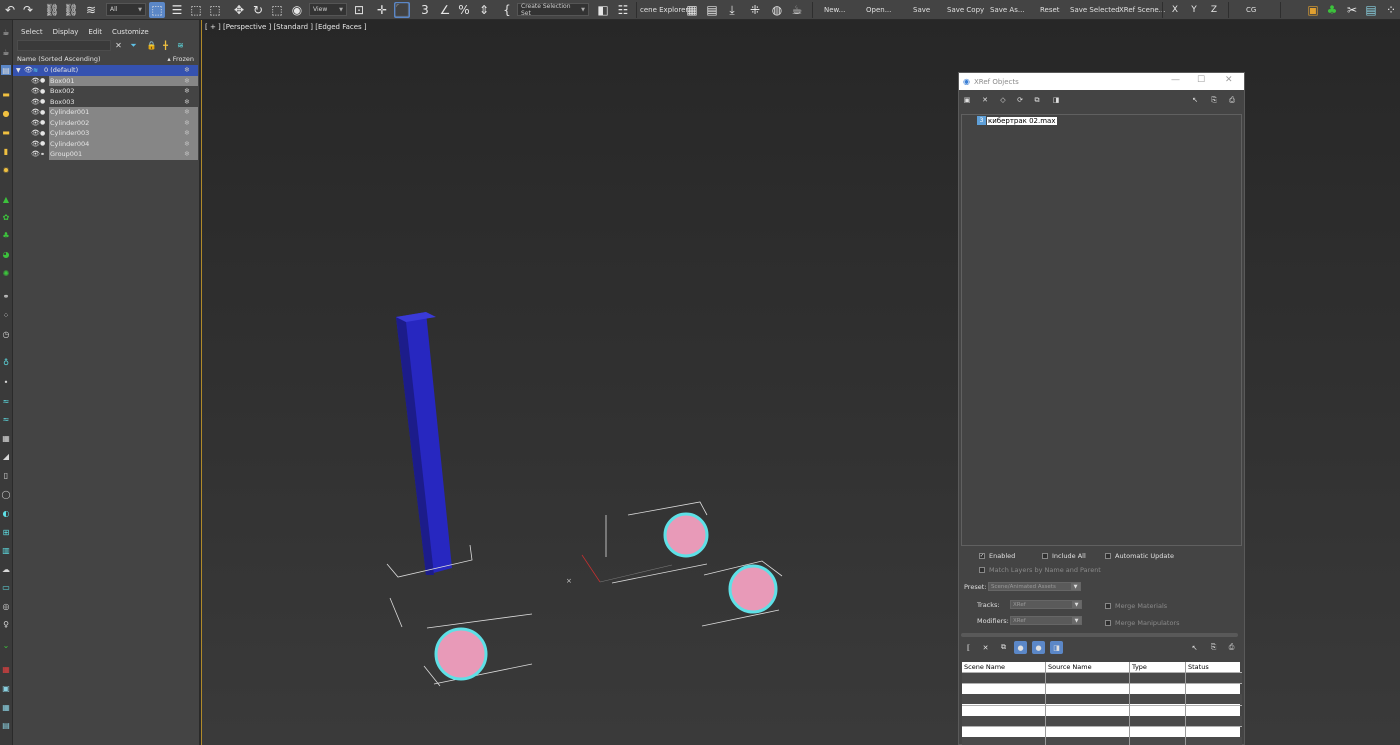 Image resolution: width=1400 pixels, height=745 pixels. Describe the element at coordinates (6, 475) in the screenshot. I see `page-icon: ▯` at that location.